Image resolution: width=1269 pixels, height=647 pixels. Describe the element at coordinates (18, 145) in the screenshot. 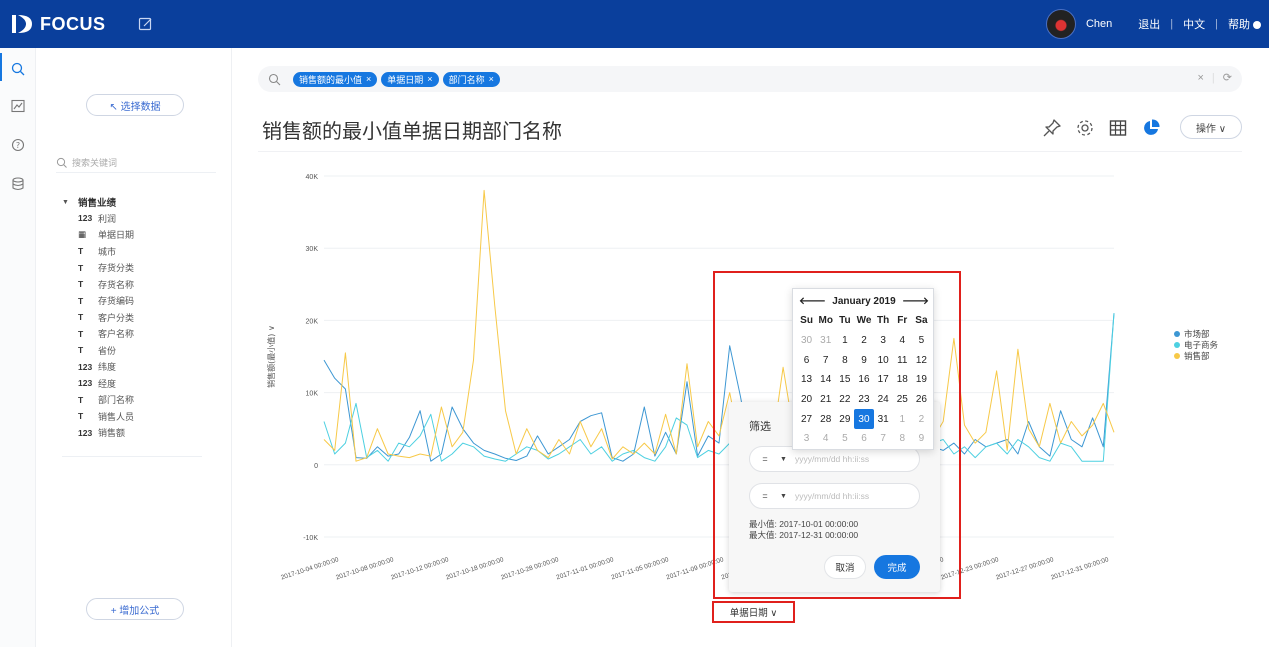

I see `help-icon: ?` at that location.